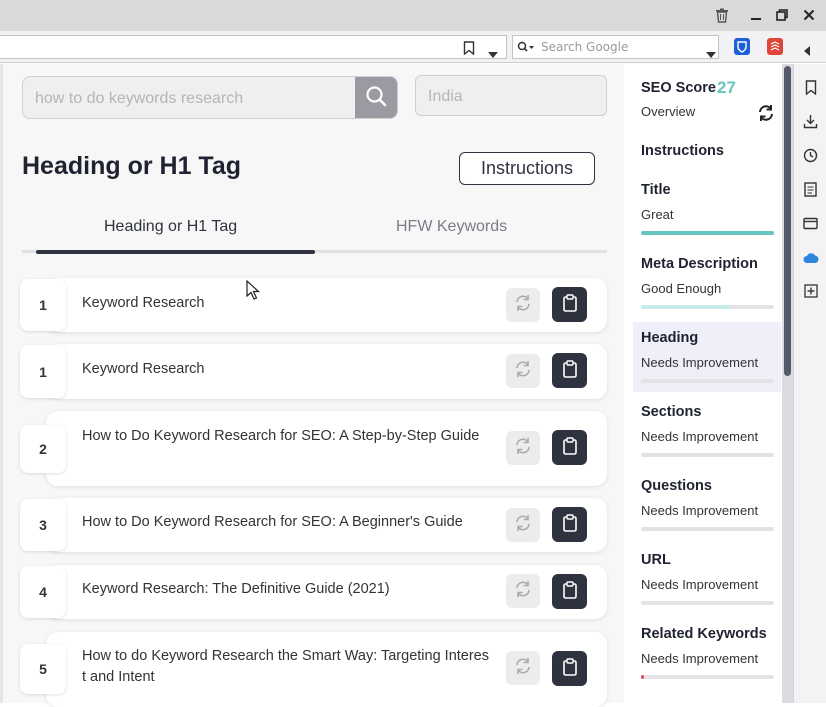  What do you see at coordinates (809, 15) in the screenshot?
I see `close-icon` at bounding box center [809, 15].